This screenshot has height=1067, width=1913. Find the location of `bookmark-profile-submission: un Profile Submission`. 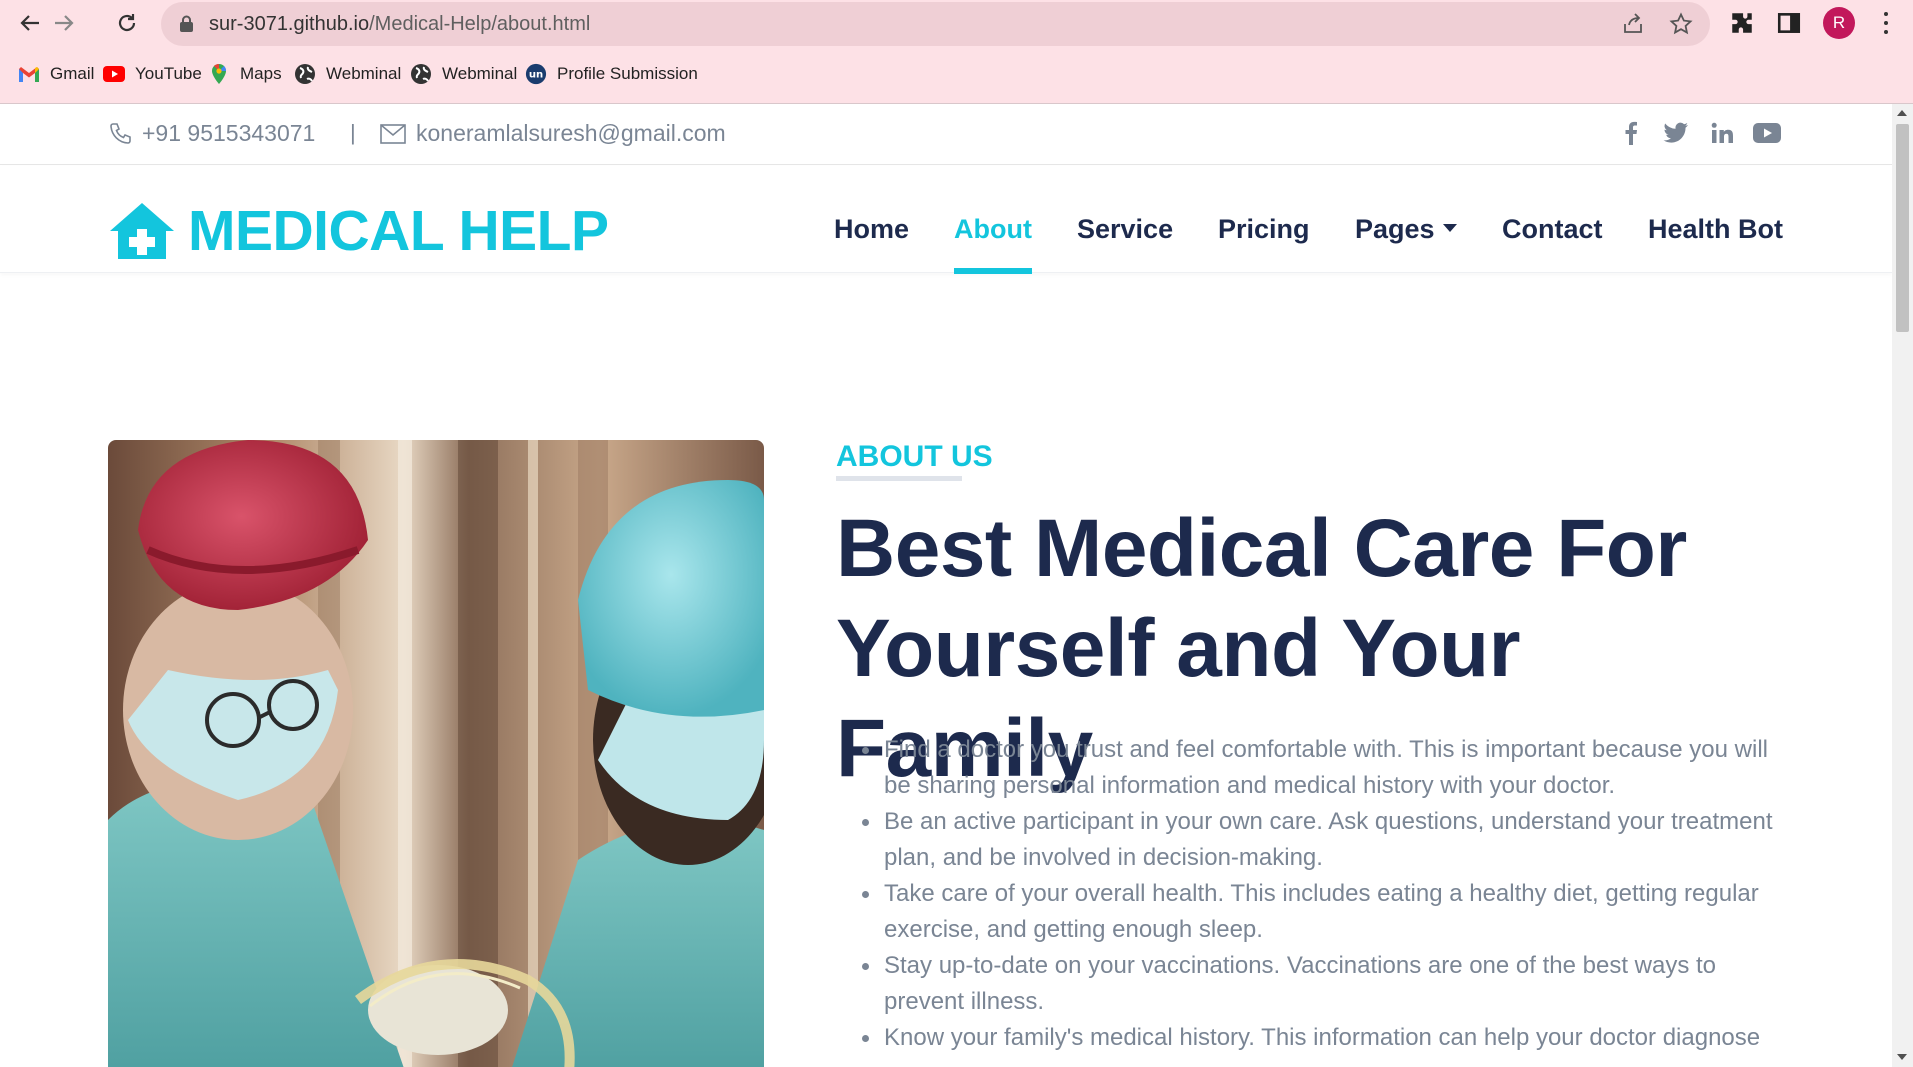

bookmark-profile-submission: un Profile Submission is located at coordinates (611, 74).